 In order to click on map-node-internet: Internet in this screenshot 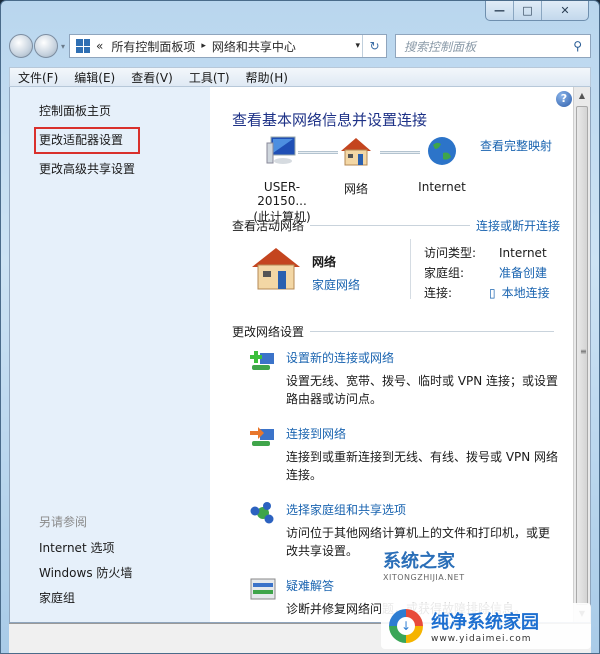, I will do `click(442, 164)`.